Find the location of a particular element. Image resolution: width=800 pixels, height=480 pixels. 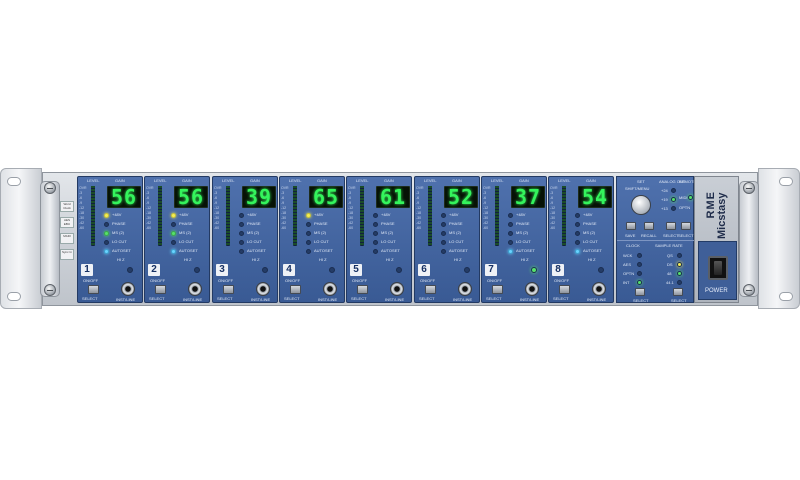

recall-button is located at coordinates (649, 226).